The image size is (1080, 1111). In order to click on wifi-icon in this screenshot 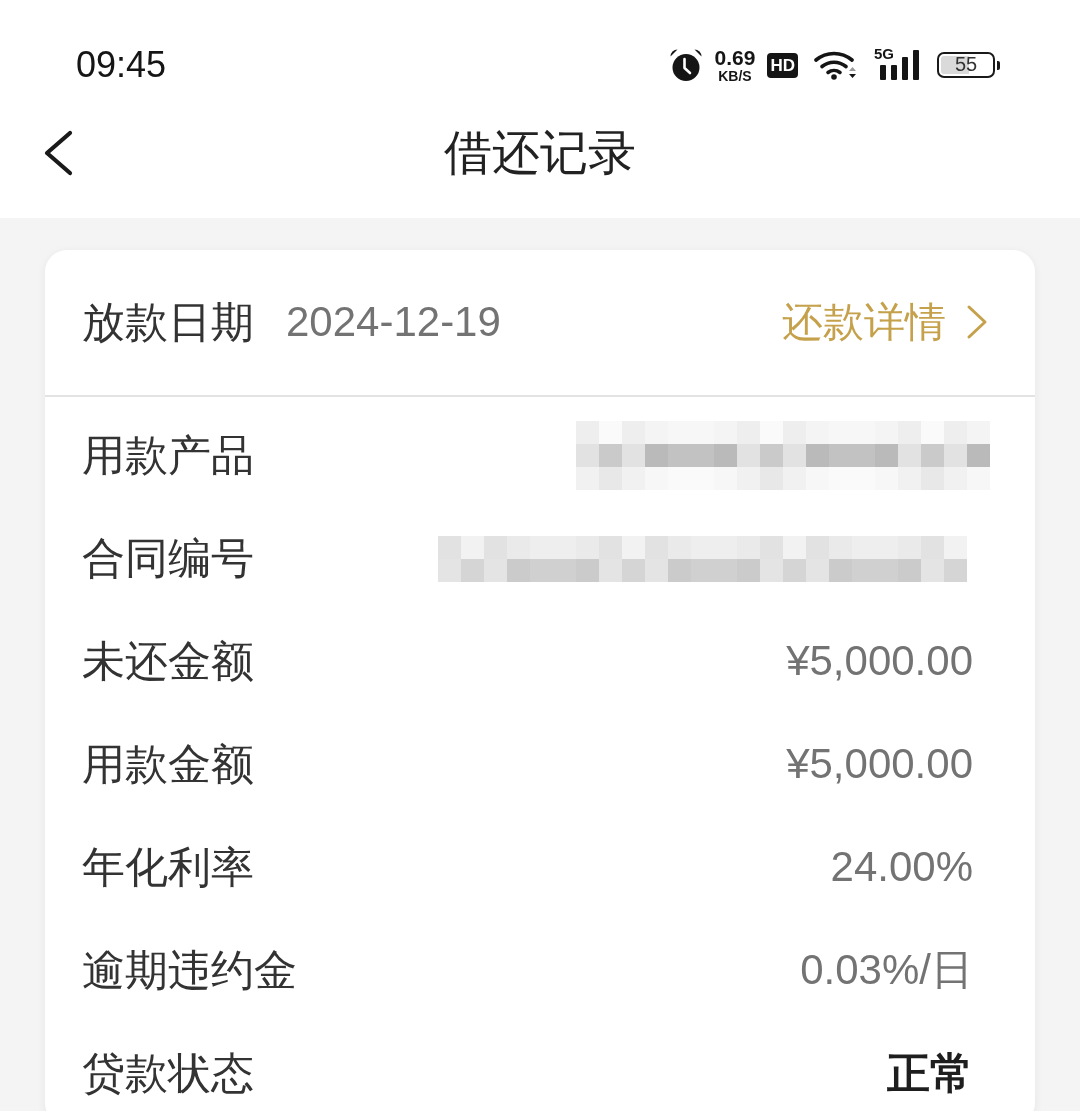, I will do `click(836, 65)`.